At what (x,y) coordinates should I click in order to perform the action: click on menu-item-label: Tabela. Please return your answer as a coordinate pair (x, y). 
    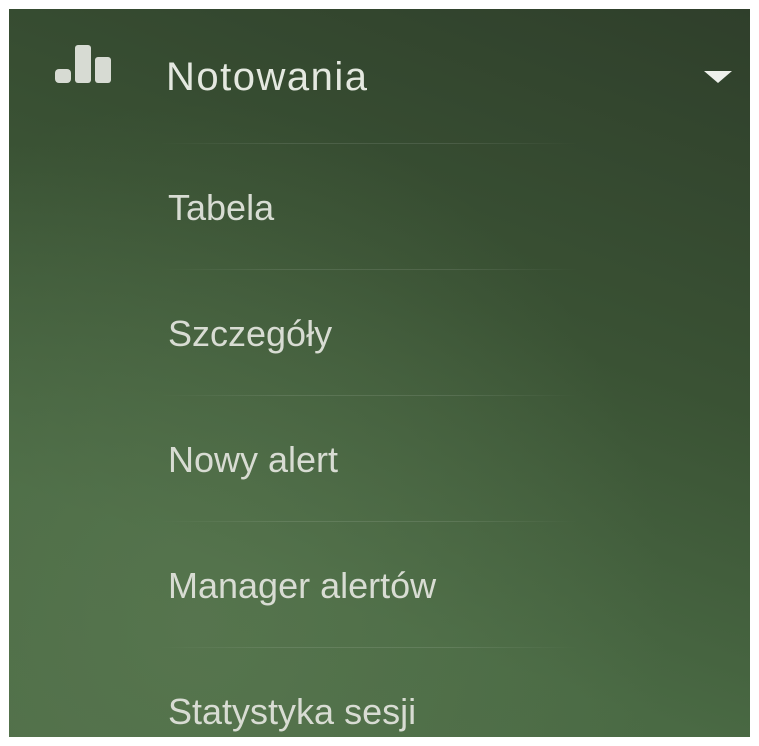
    Looking at the image, I should click on (221, 207).